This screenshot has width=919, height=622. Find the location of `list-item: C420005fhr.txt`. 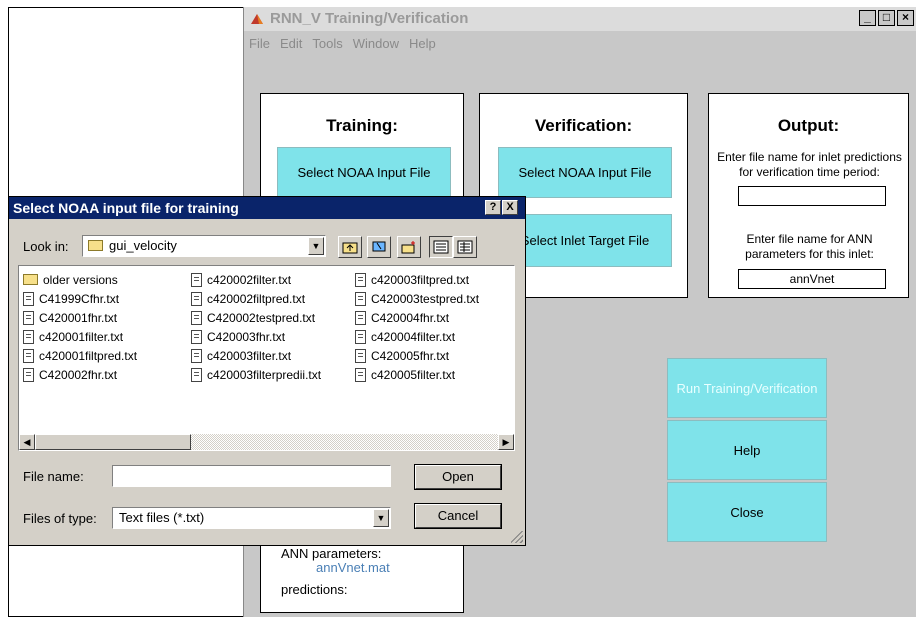

list-item: C420005fhr.txt is located at coordinates (417, 355).